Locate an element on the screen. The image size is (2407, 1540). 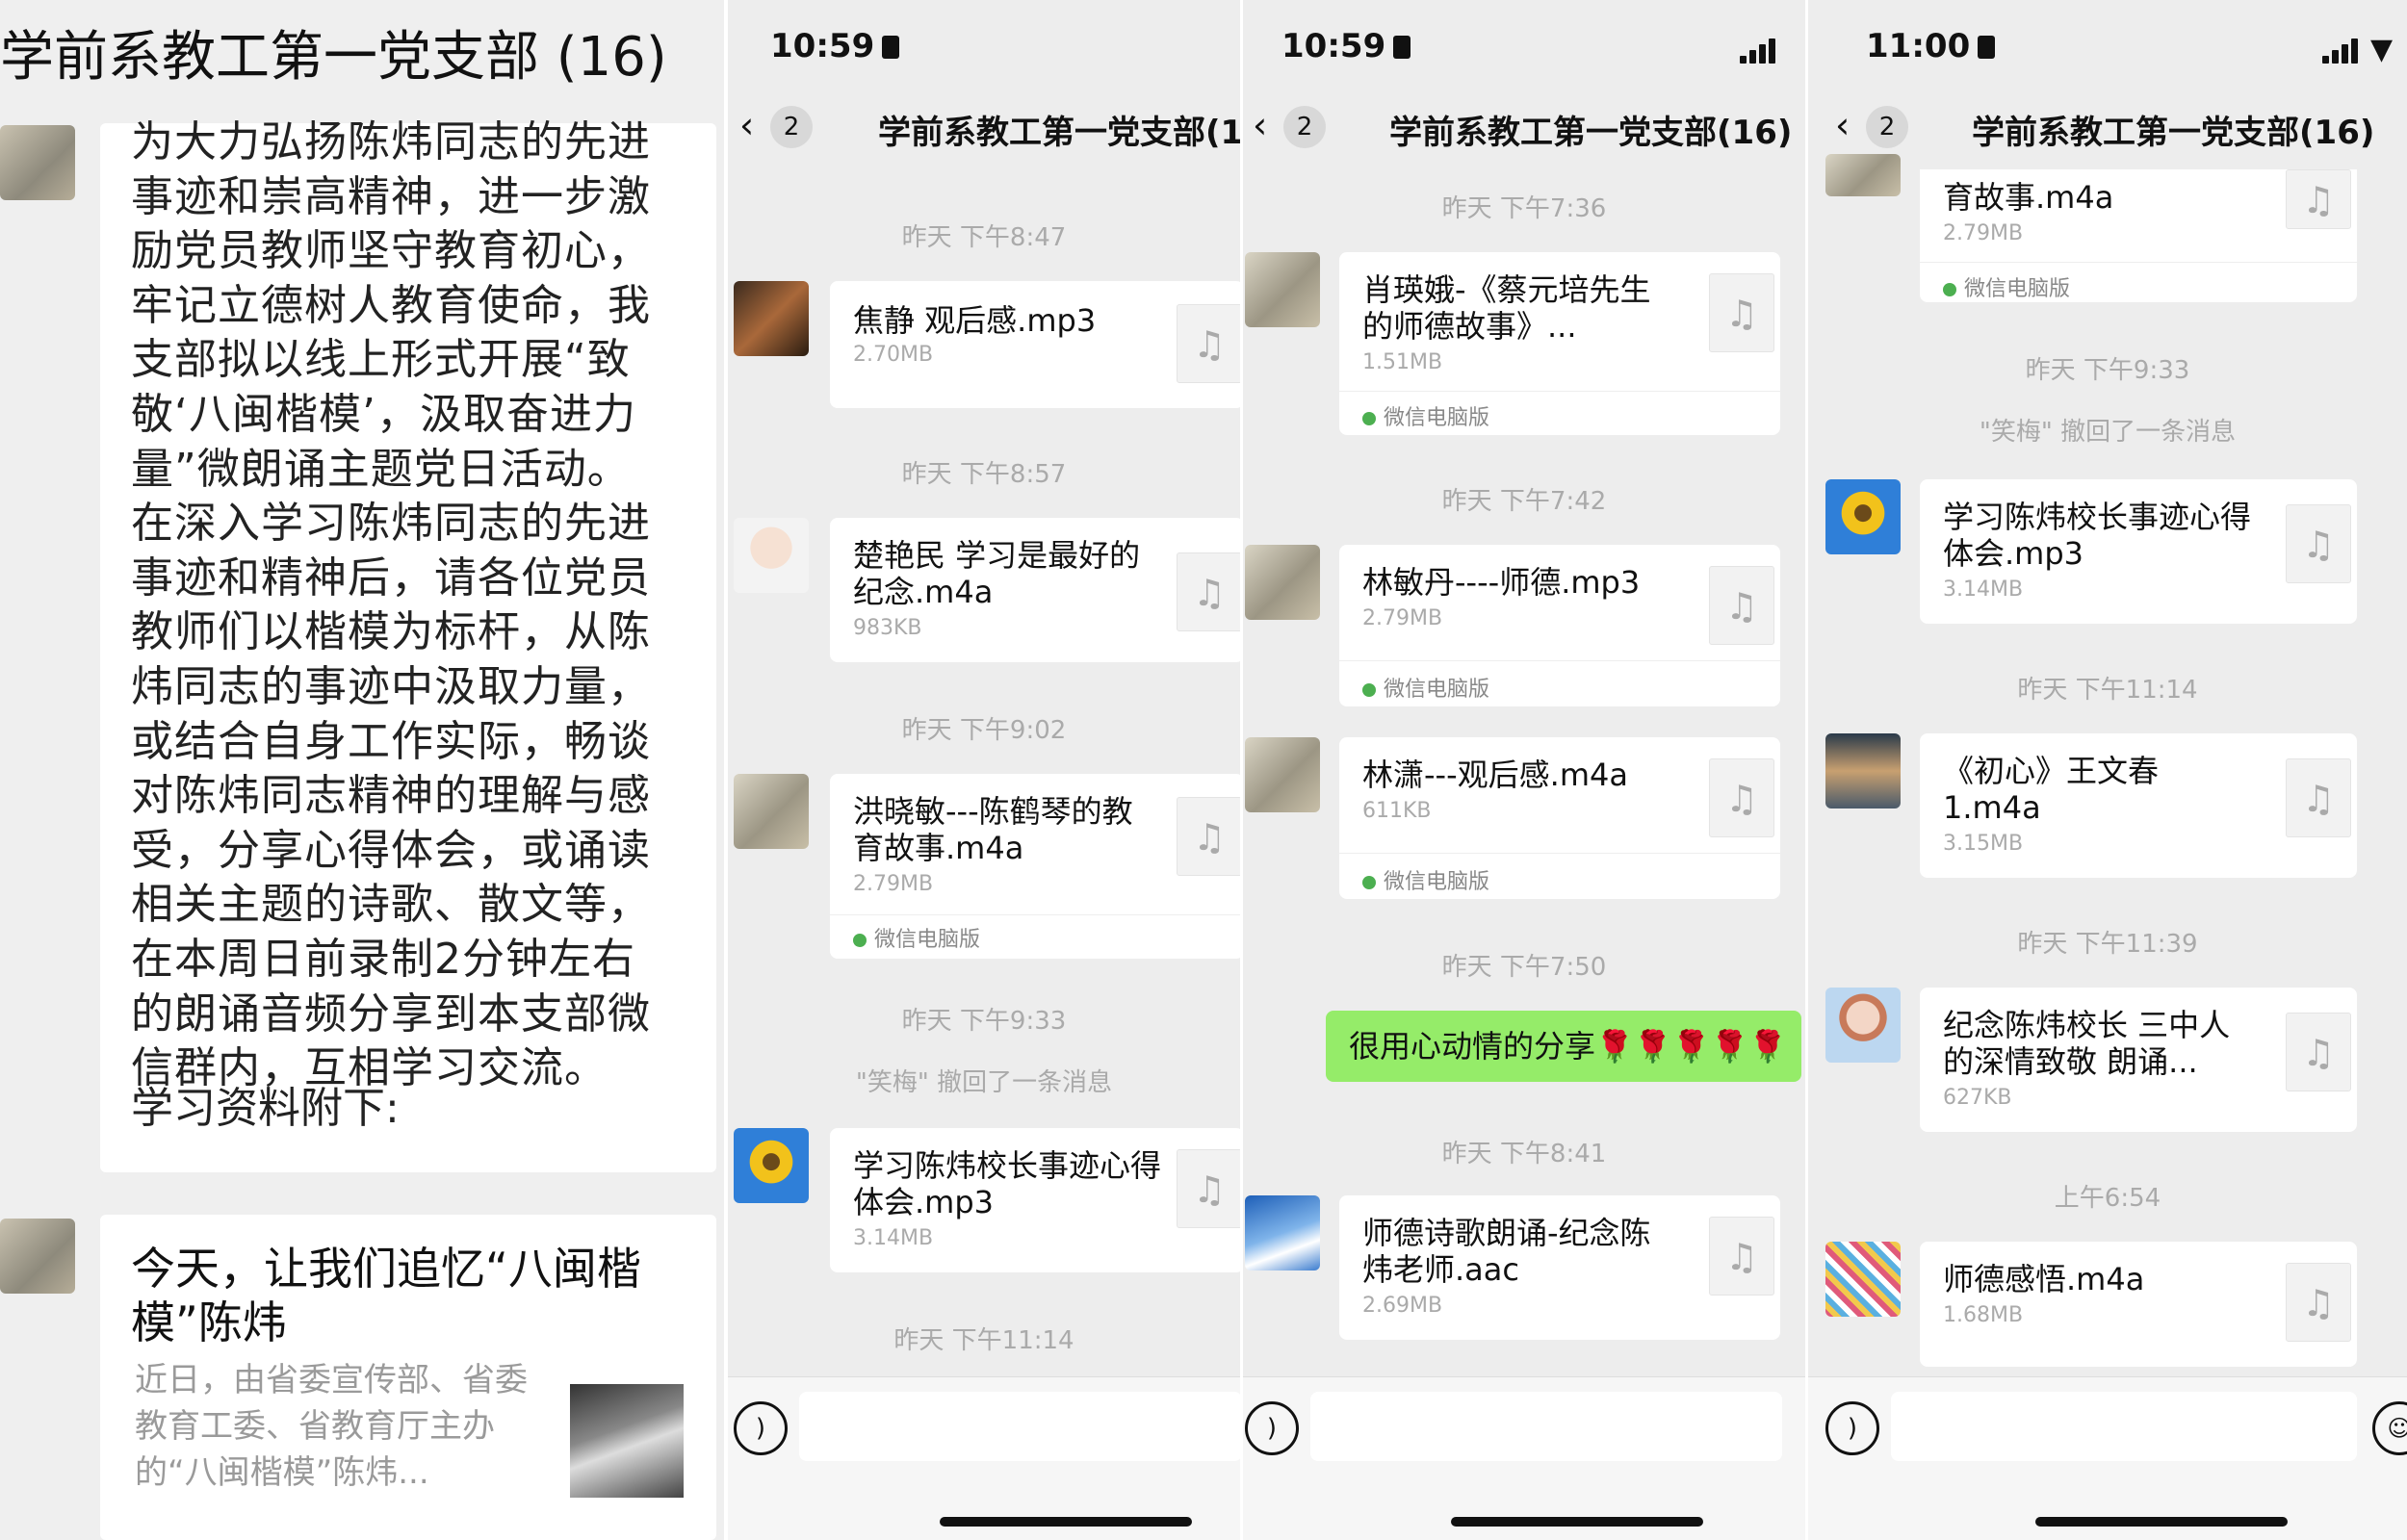
file-message: 《初心》王文春1.m4a 3.15MB ♫ is located at coordinates (2138, 805).